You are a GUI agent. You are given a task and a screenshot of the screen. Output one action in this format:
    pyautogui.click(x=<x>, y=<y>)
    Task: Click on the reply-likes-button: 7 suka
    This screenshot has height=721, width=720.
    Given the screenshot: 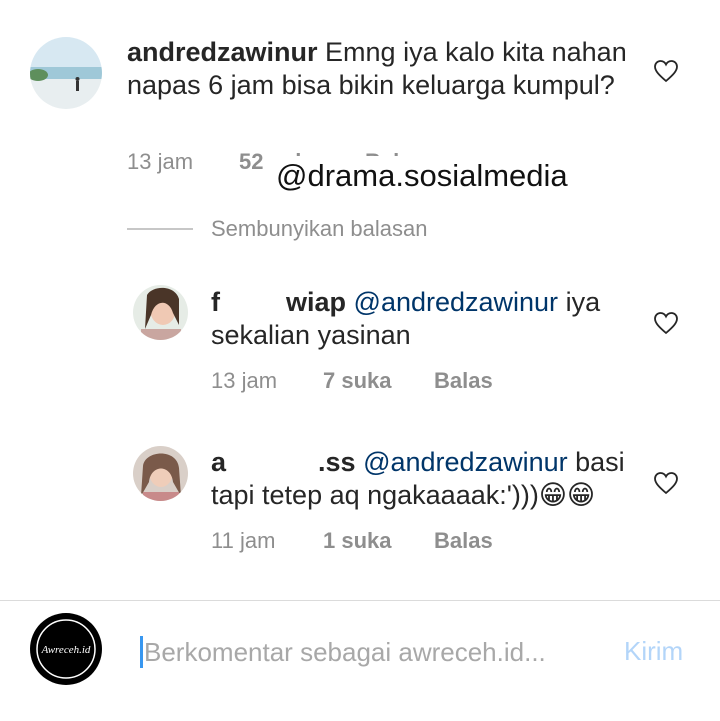 What is the action you would take?
    pyautogui.click(x=357, y=381)
    